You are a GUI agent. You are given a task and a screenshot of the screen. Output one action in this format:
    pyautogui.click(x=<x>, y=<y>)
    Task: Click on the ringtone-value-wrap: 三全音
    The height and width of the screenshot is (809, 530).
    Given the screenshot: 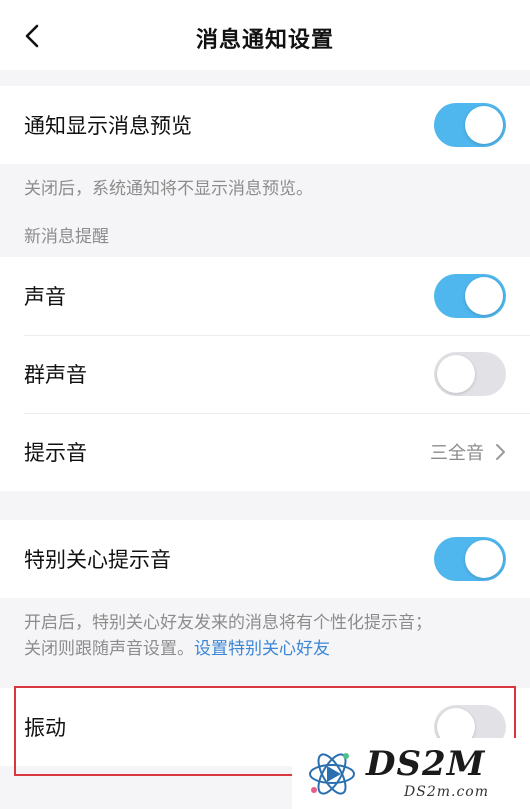 What is the action you would take?
    pyautogui.click(x=468, y=452)
    